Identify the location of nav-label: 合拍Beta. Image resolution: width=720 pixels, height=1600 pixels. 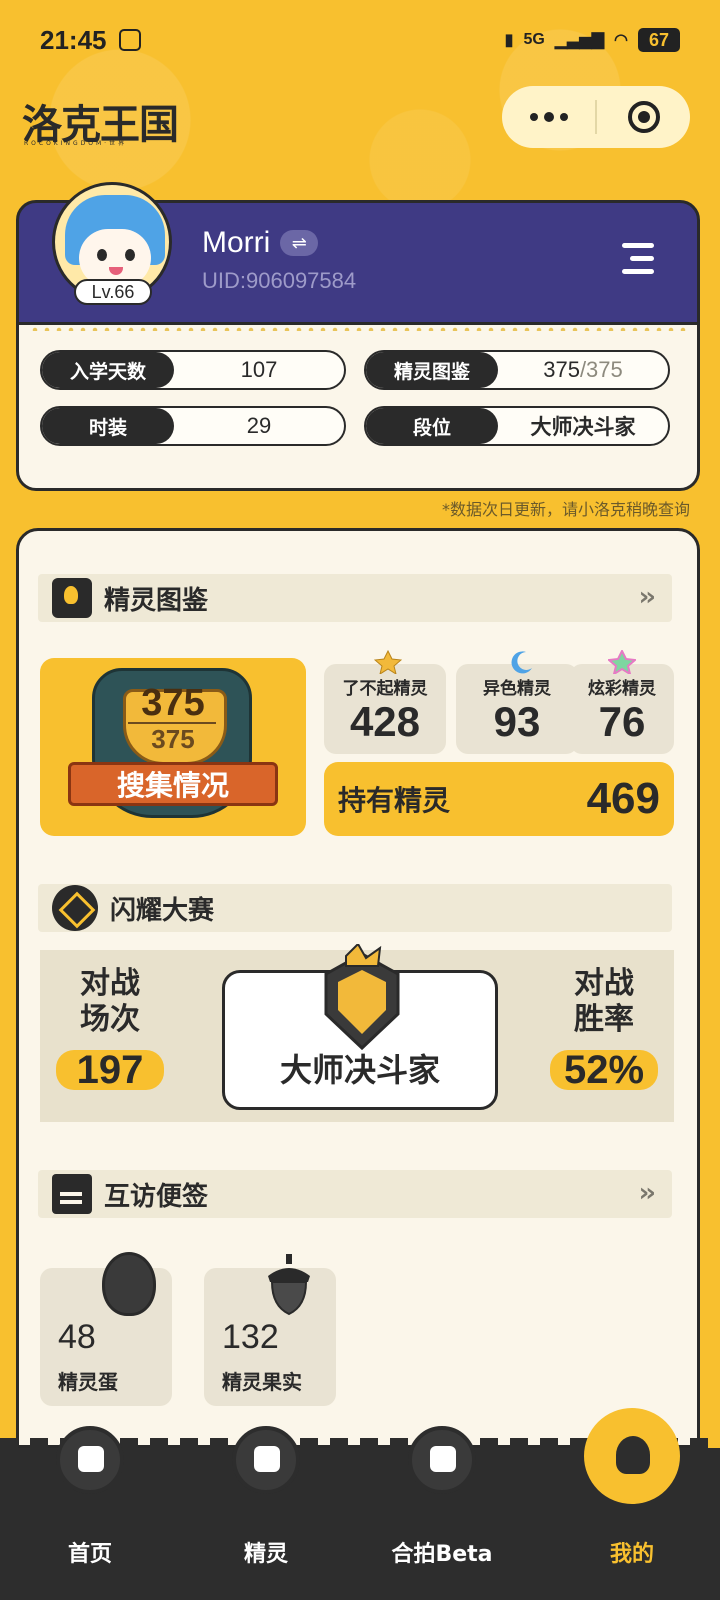
(442, 1554).